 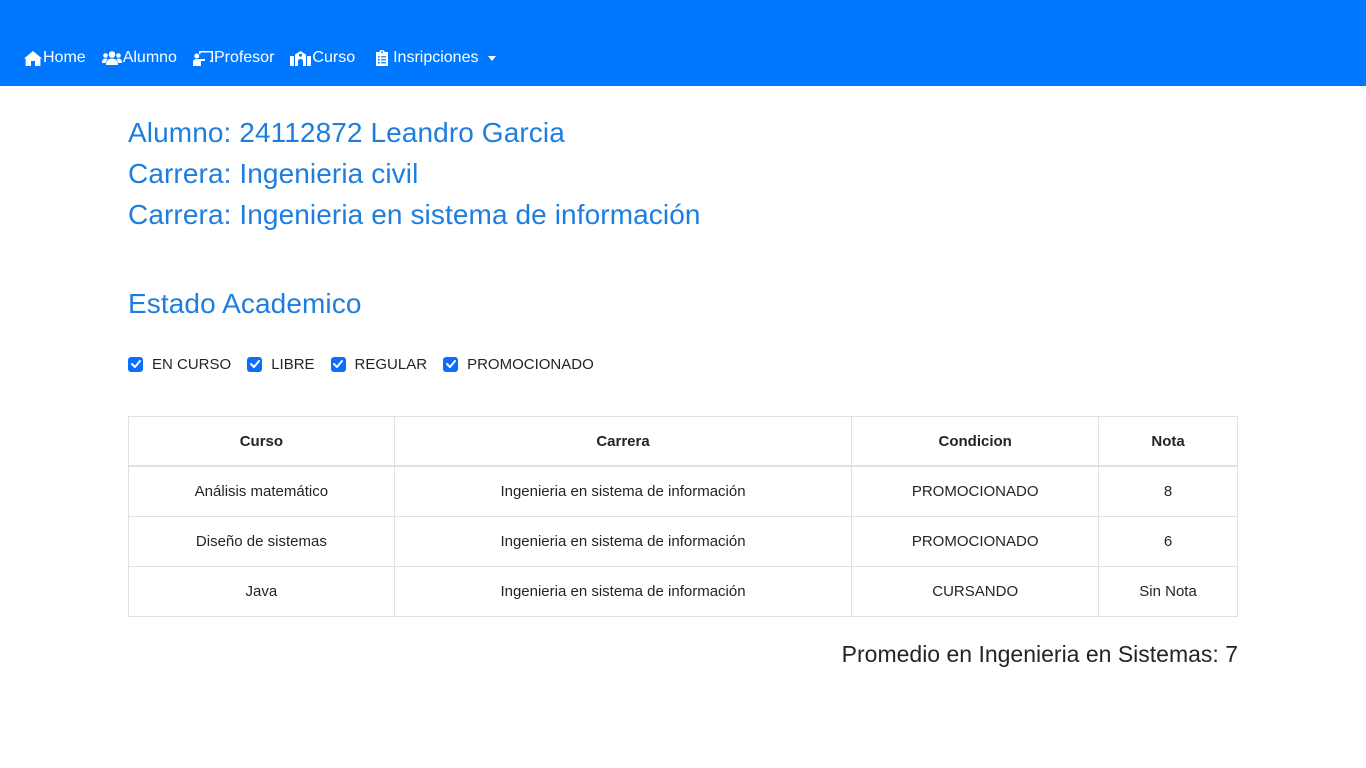 What do you see at coordinates (64, 57) in the screenshot?
I see `nav-item-home-label: Home` at bounding box center [64, 57].